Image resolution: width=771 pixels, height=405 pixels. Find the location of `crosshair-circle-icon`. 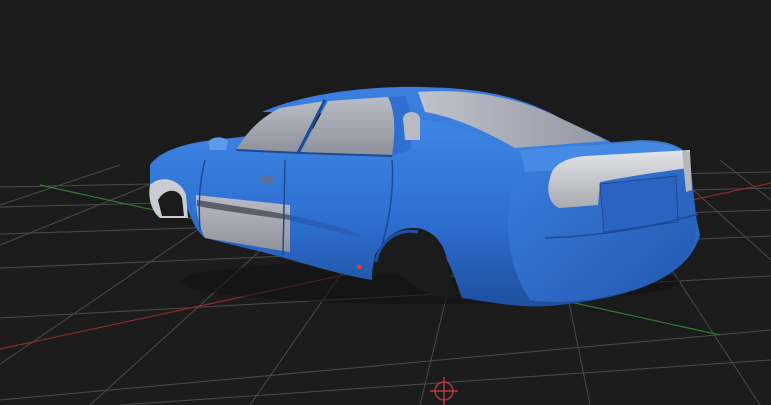

crosshair-circle-icon is located at coordinates (444, 391).